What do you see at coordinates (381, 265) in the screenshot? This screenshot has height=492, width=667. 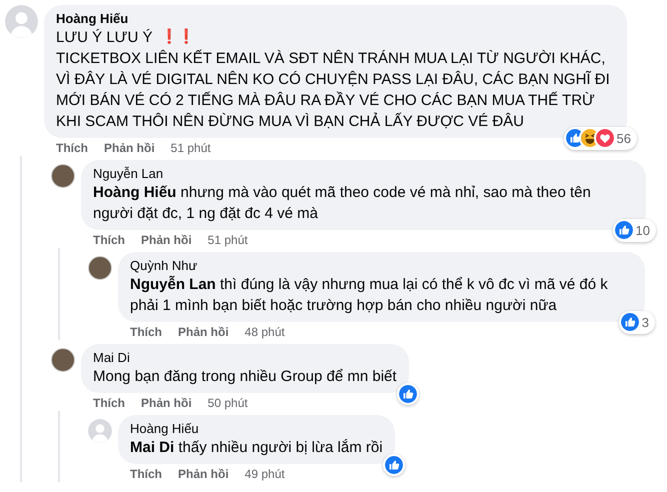 I see `author-name: Quỳnh Như` at bounding box center [381, 265].